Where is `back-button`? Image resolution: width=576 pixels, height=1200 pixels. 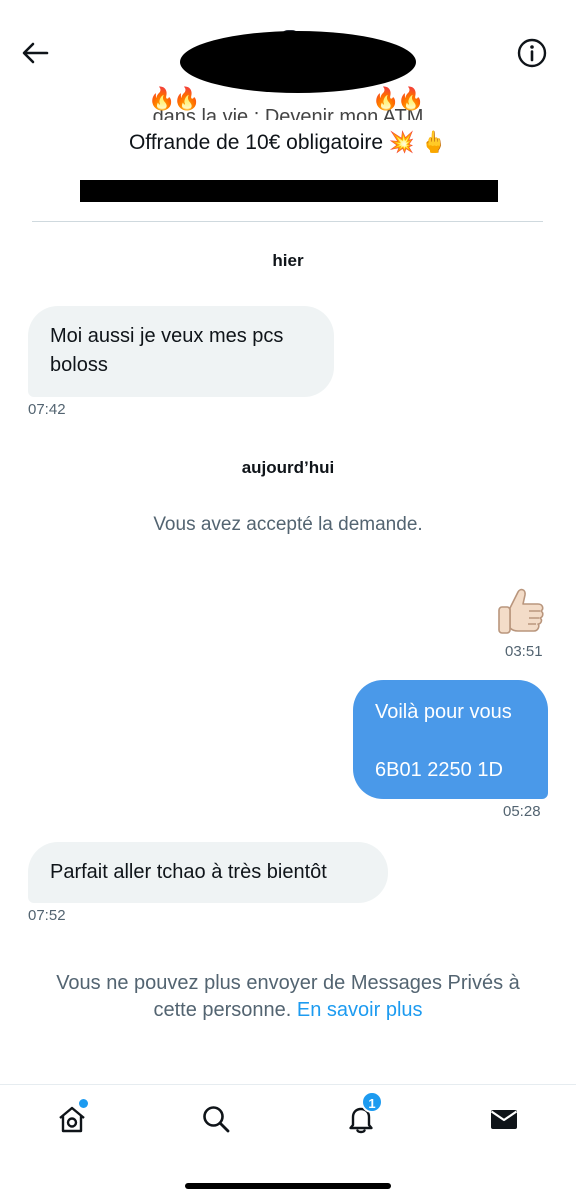 back-button is located at coordinates (35, 53).